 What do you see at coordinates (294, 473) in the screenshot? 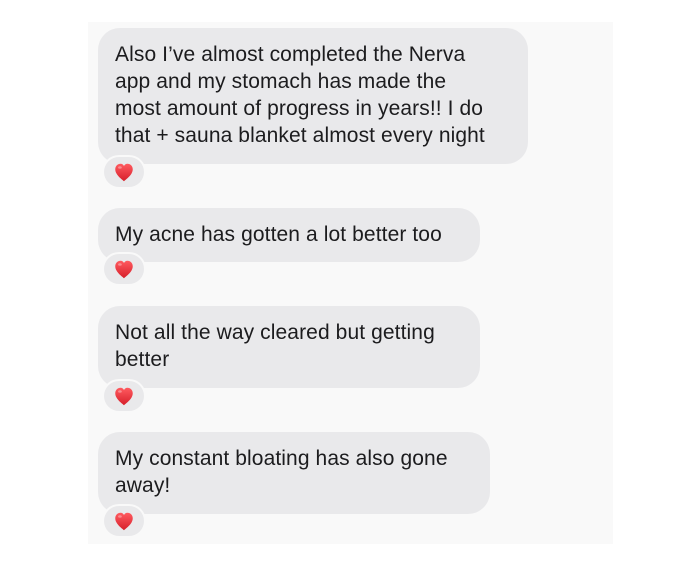
I see `message-bubble: My constant bloating has also gone away!` at bounding box center [294, 473].